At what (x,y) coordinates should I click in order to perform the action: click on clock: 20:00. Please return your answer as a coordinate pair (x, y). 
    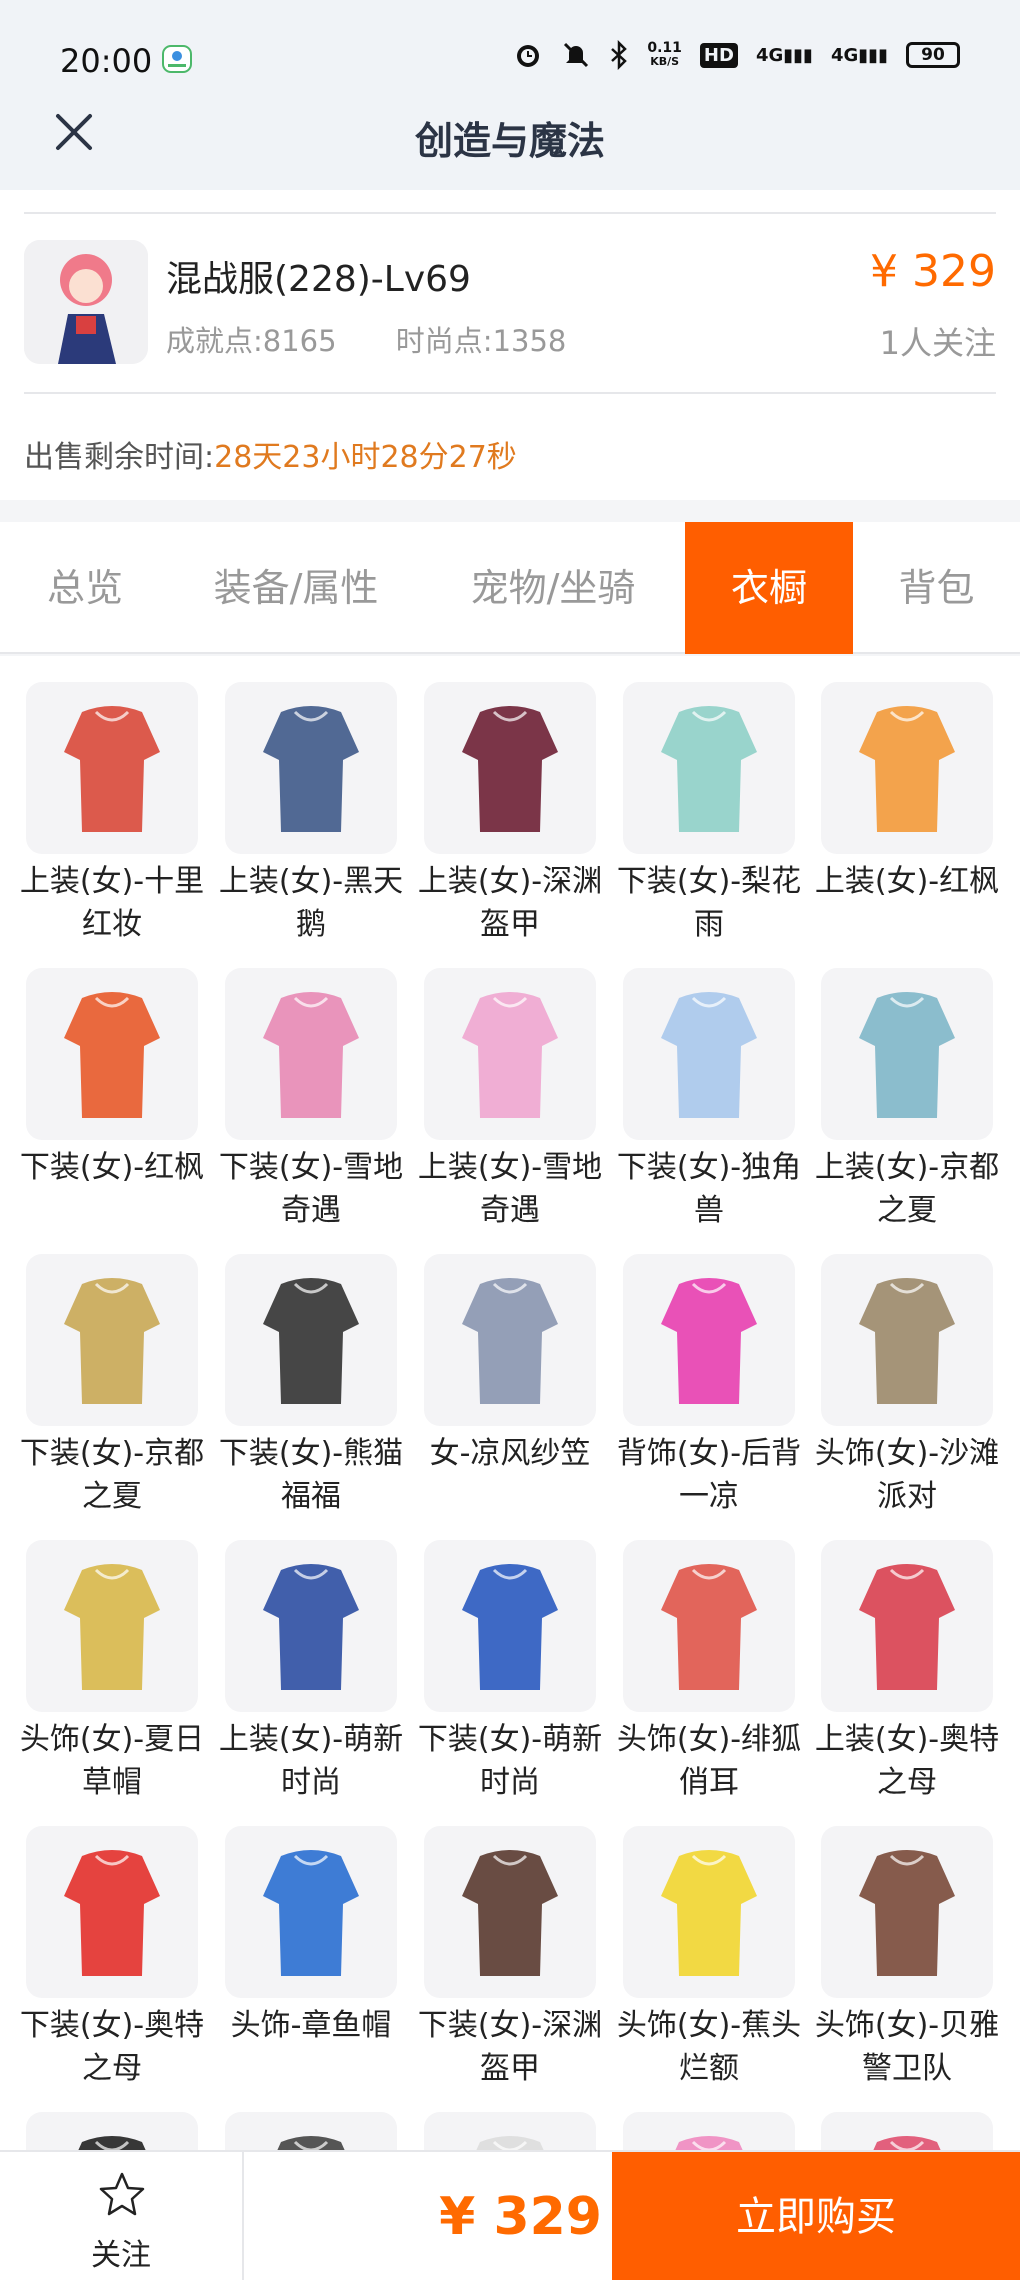
    Looking at the image, I should click on (106, 61).